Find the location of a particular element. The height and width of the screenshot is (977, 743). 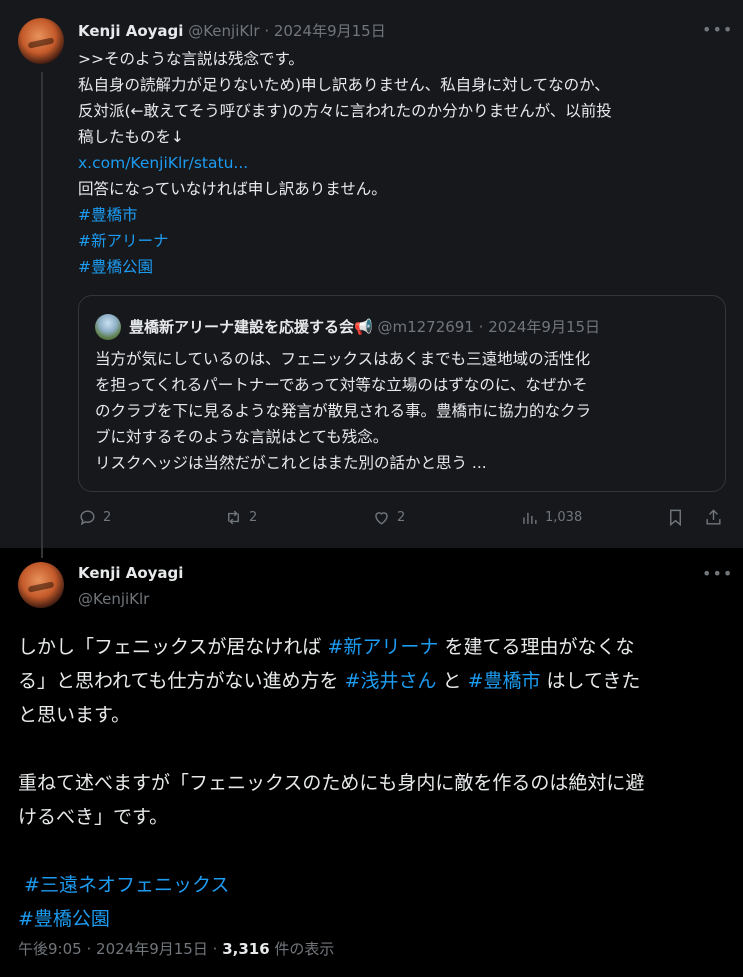

bookmark-button is located at coordinates (678, 517).